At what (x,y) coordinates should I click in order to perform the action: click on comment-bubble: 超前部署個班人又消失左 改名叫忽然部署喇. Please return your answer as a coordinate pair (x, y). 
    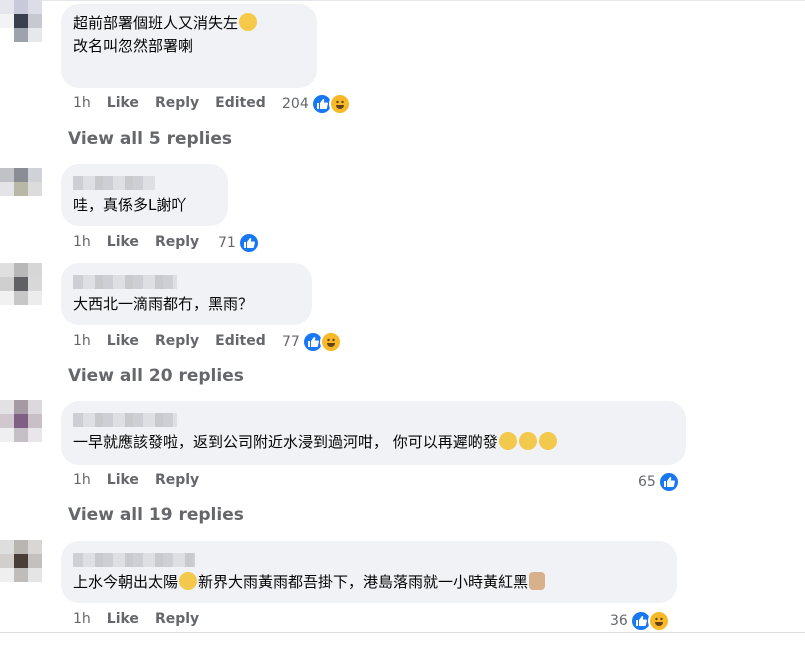
    Looking at the image, I should click on (189, 46).